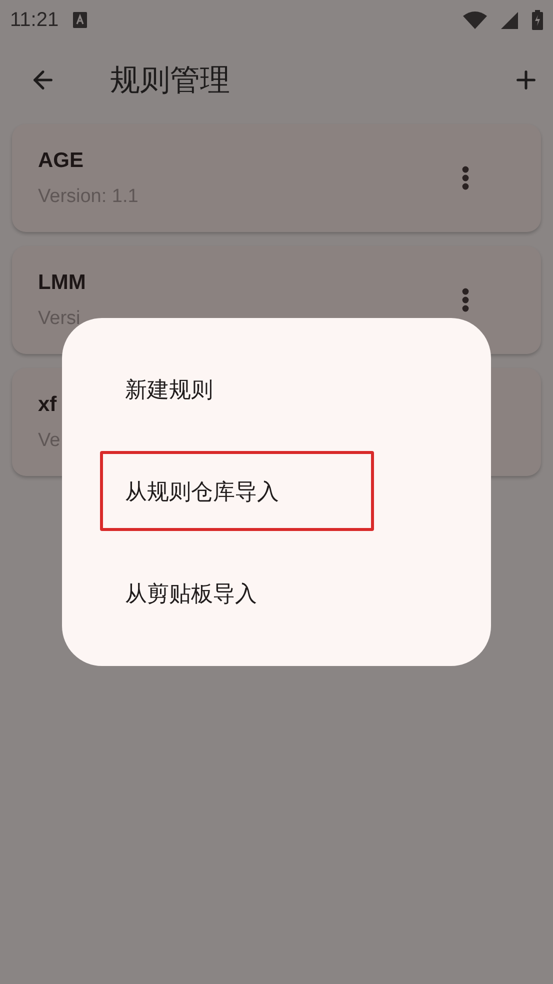  Describe the element at coordinates (170, 80) in the screenshot. I see `page-title: 规则管理` at that location.